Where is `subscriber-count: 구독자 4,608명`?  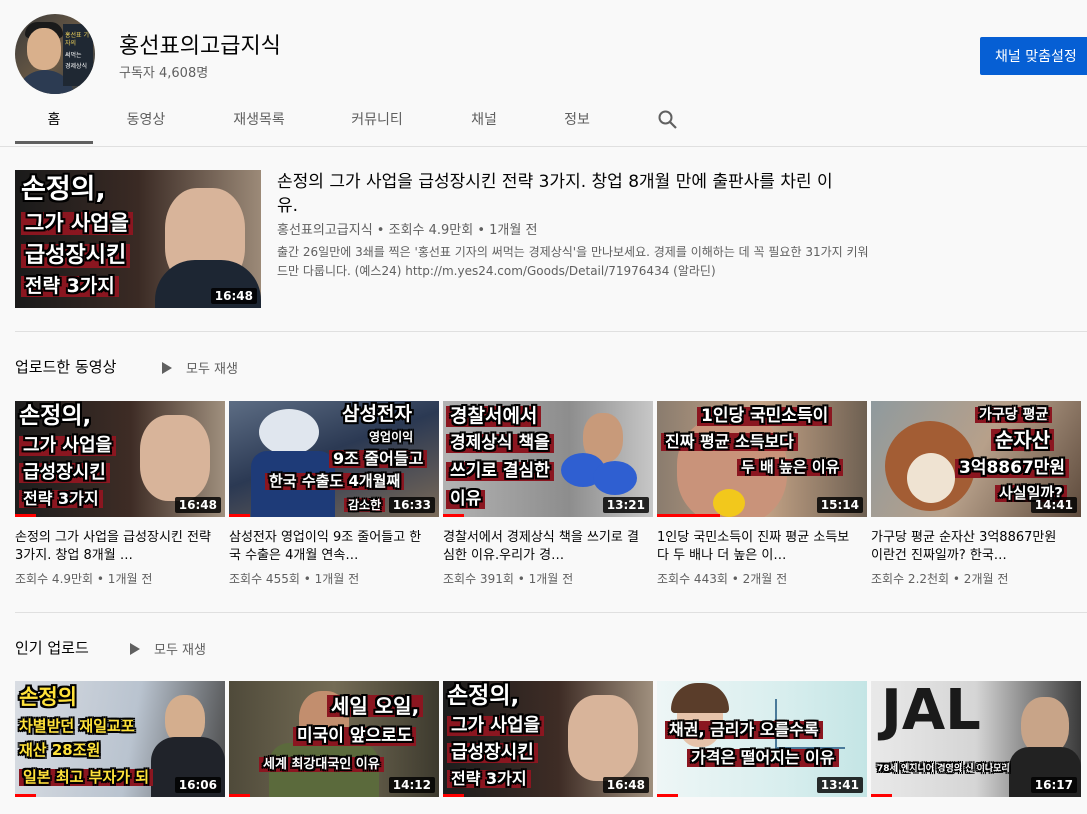
subscriber-count: 구독자 4,608명 is located at coordinates (164, 73).